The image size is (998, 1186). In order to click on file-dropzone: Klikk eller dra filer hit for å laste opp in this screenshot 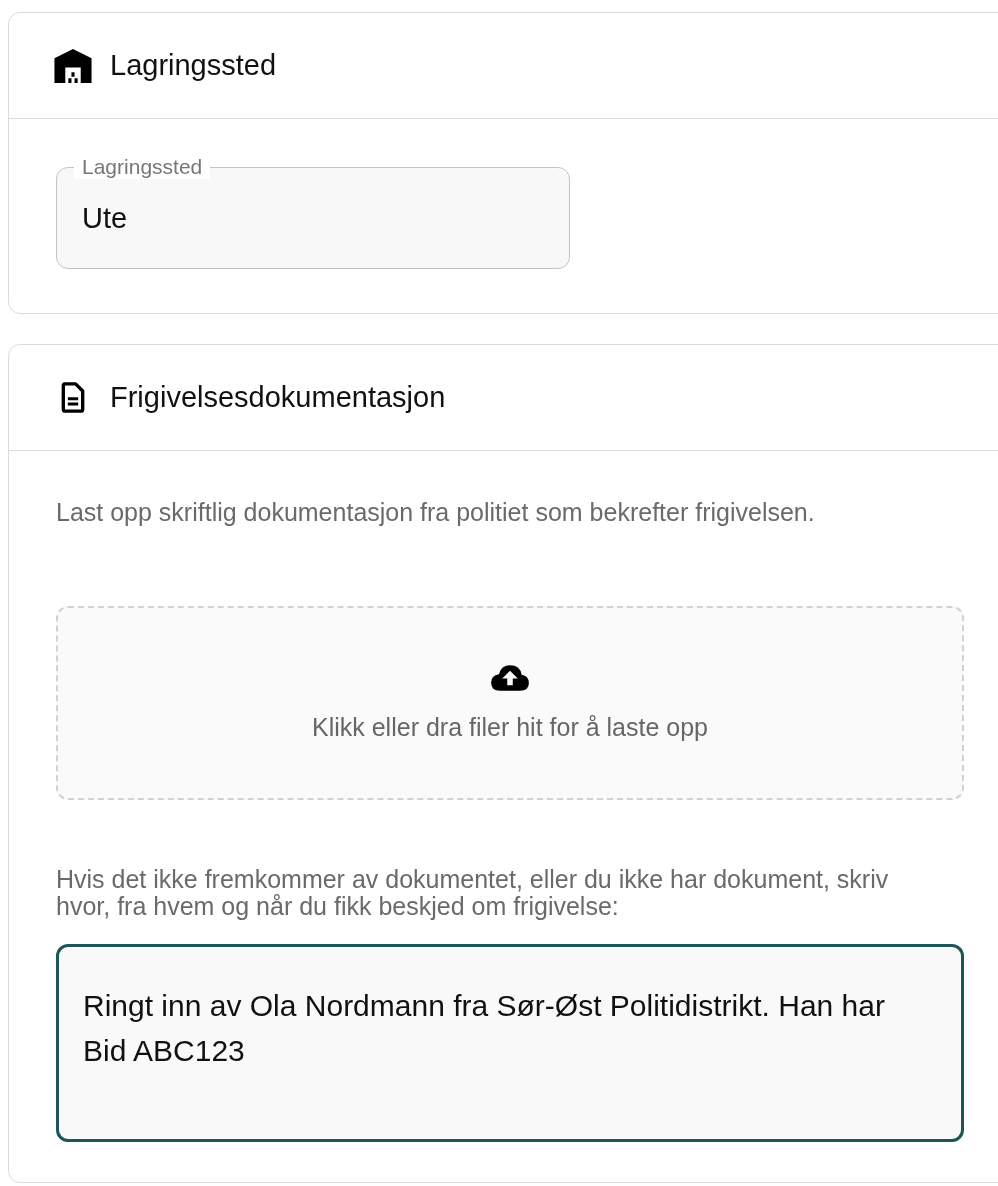, I will do `click(510, 703)`.